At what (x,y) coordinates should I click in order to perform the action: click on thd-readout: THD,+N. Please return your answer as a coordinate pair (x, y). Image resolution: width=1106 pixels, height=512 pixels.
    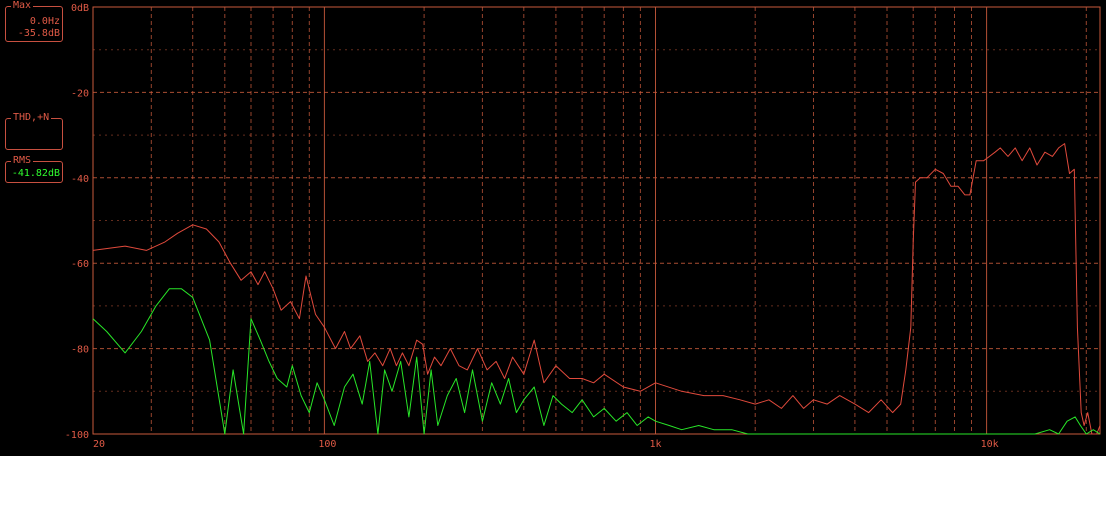
    Looking at the image, I should click on (34, 131).